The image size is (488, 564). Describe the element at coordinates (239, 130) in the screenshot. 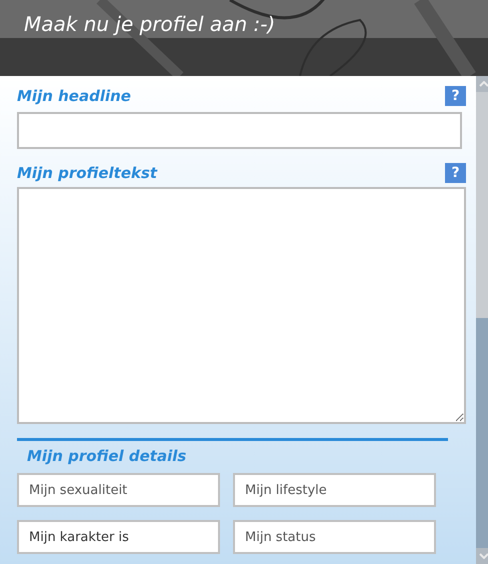

I see `headline-field` at that location.